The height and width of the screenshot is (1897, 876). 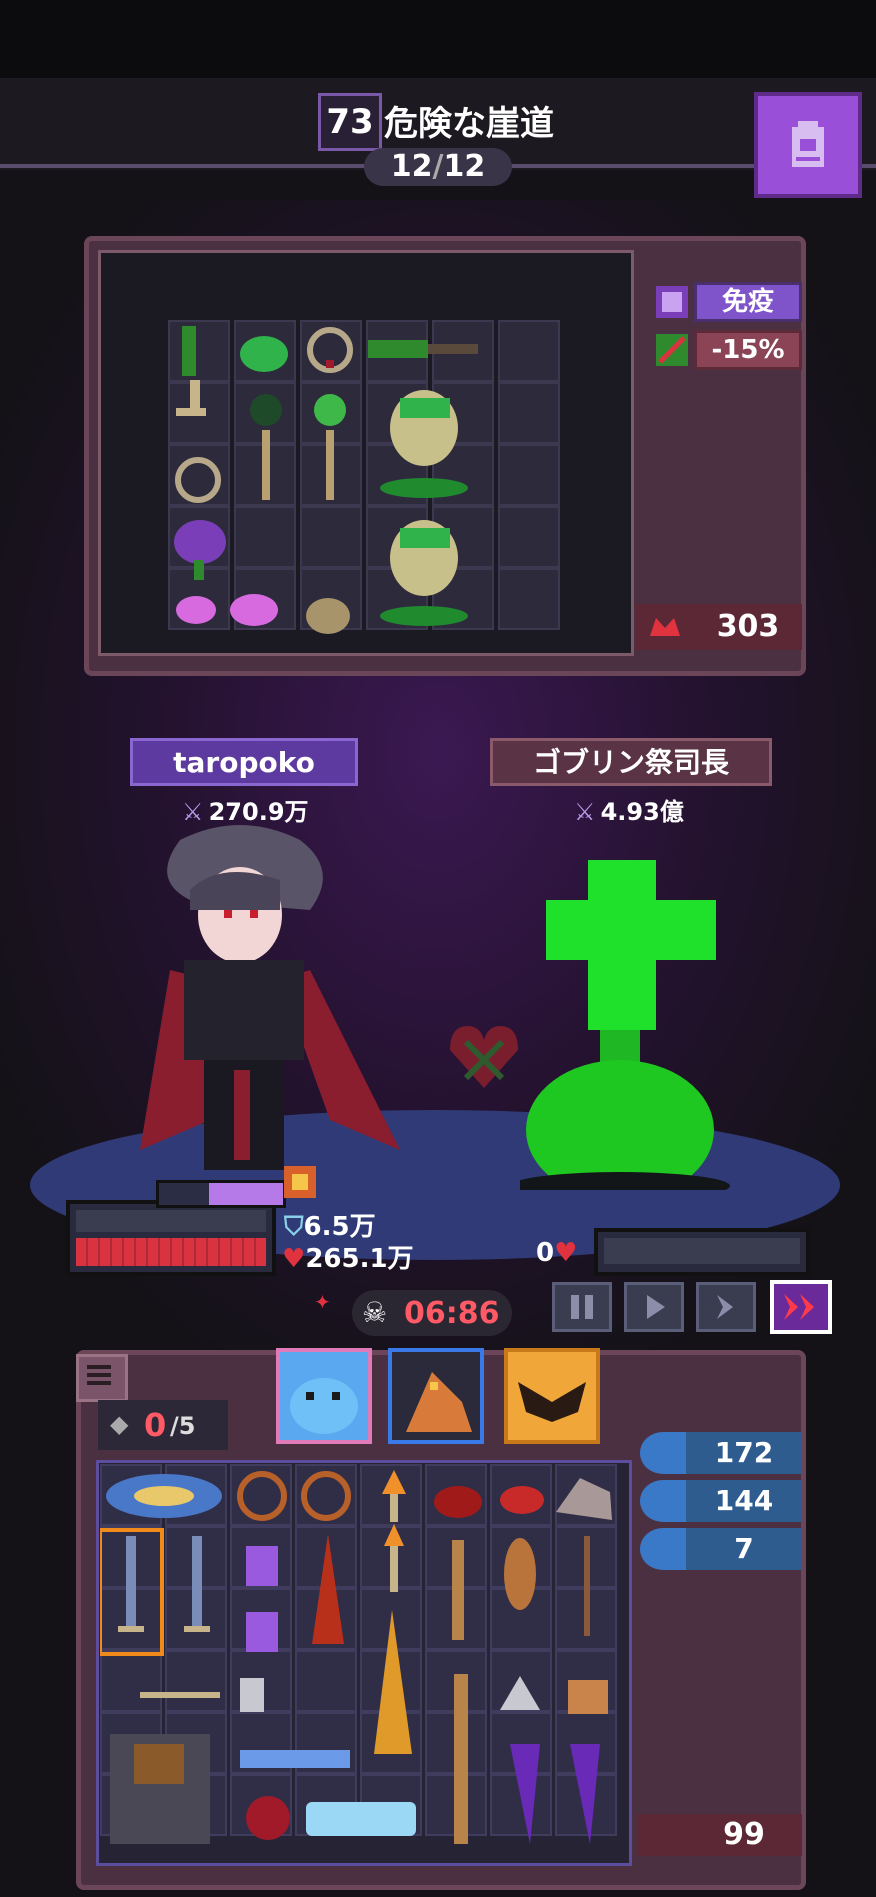 What do you see at coordinates (484, 1057) in the screenshot?
I see `broken-heart-icon` at bounding box center [484, 1057].